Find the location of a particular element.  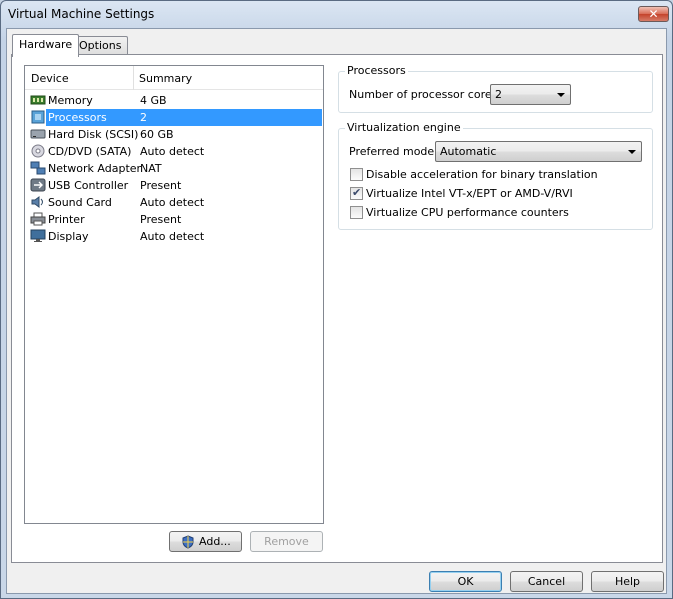

device-name: CD/DVD (SATA) is located at coordinates (90, 151).